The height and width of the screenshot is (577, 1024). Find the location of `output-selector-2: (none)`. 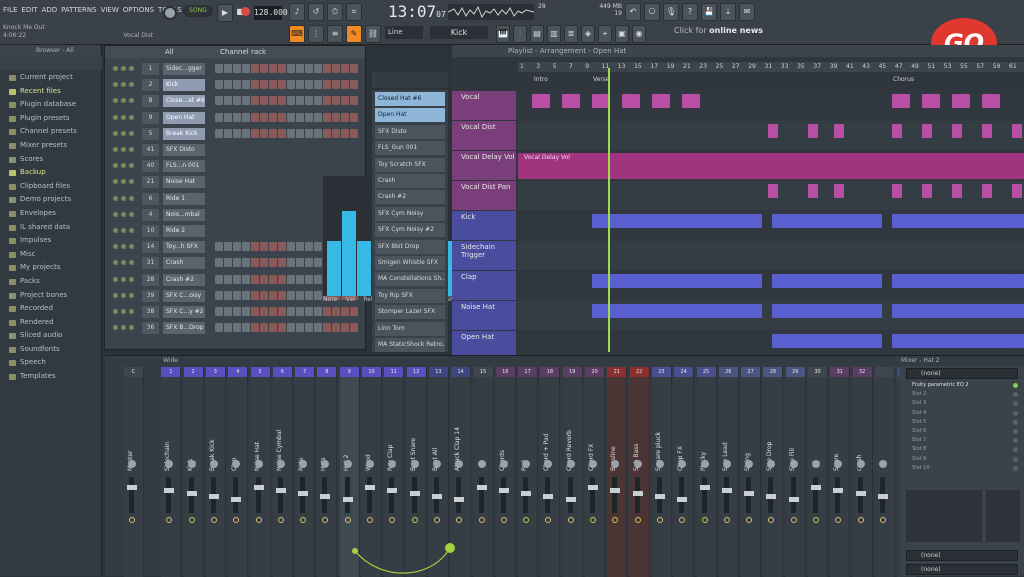

output-selector-2: (none) is located at coordinates (962, 569).